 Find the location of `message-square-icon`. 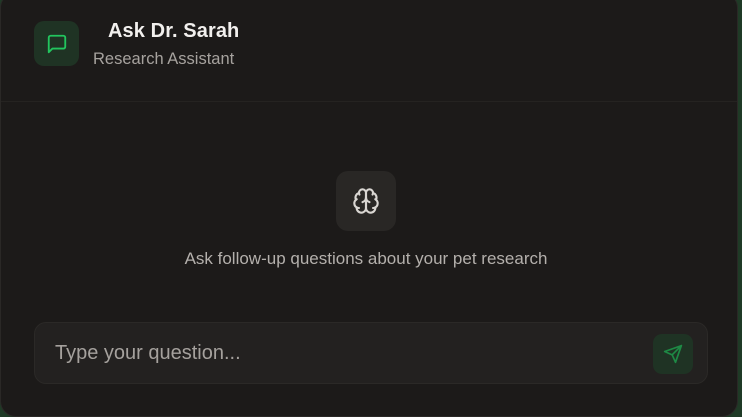

message-square-icon is located at coordinates (56, 43).